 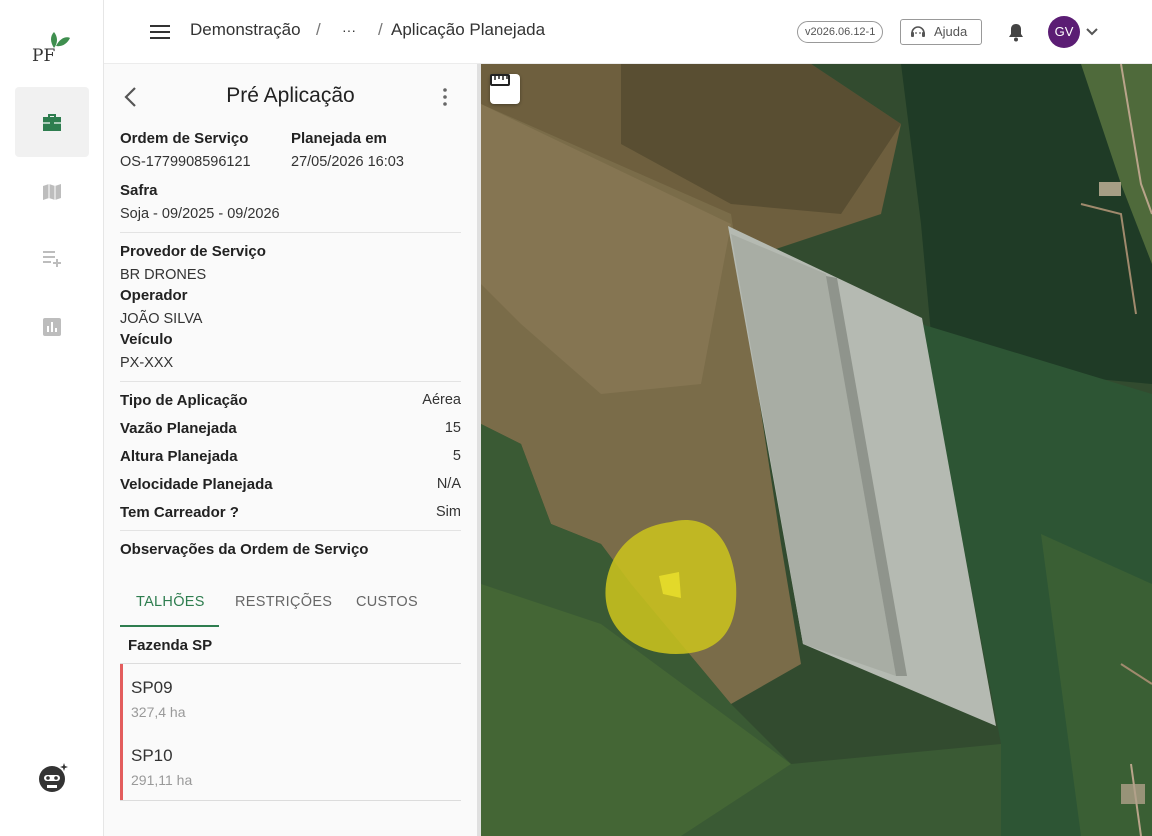 I want to click on service-order-label: Ordem de Serviço, so click(x=184, y=138).